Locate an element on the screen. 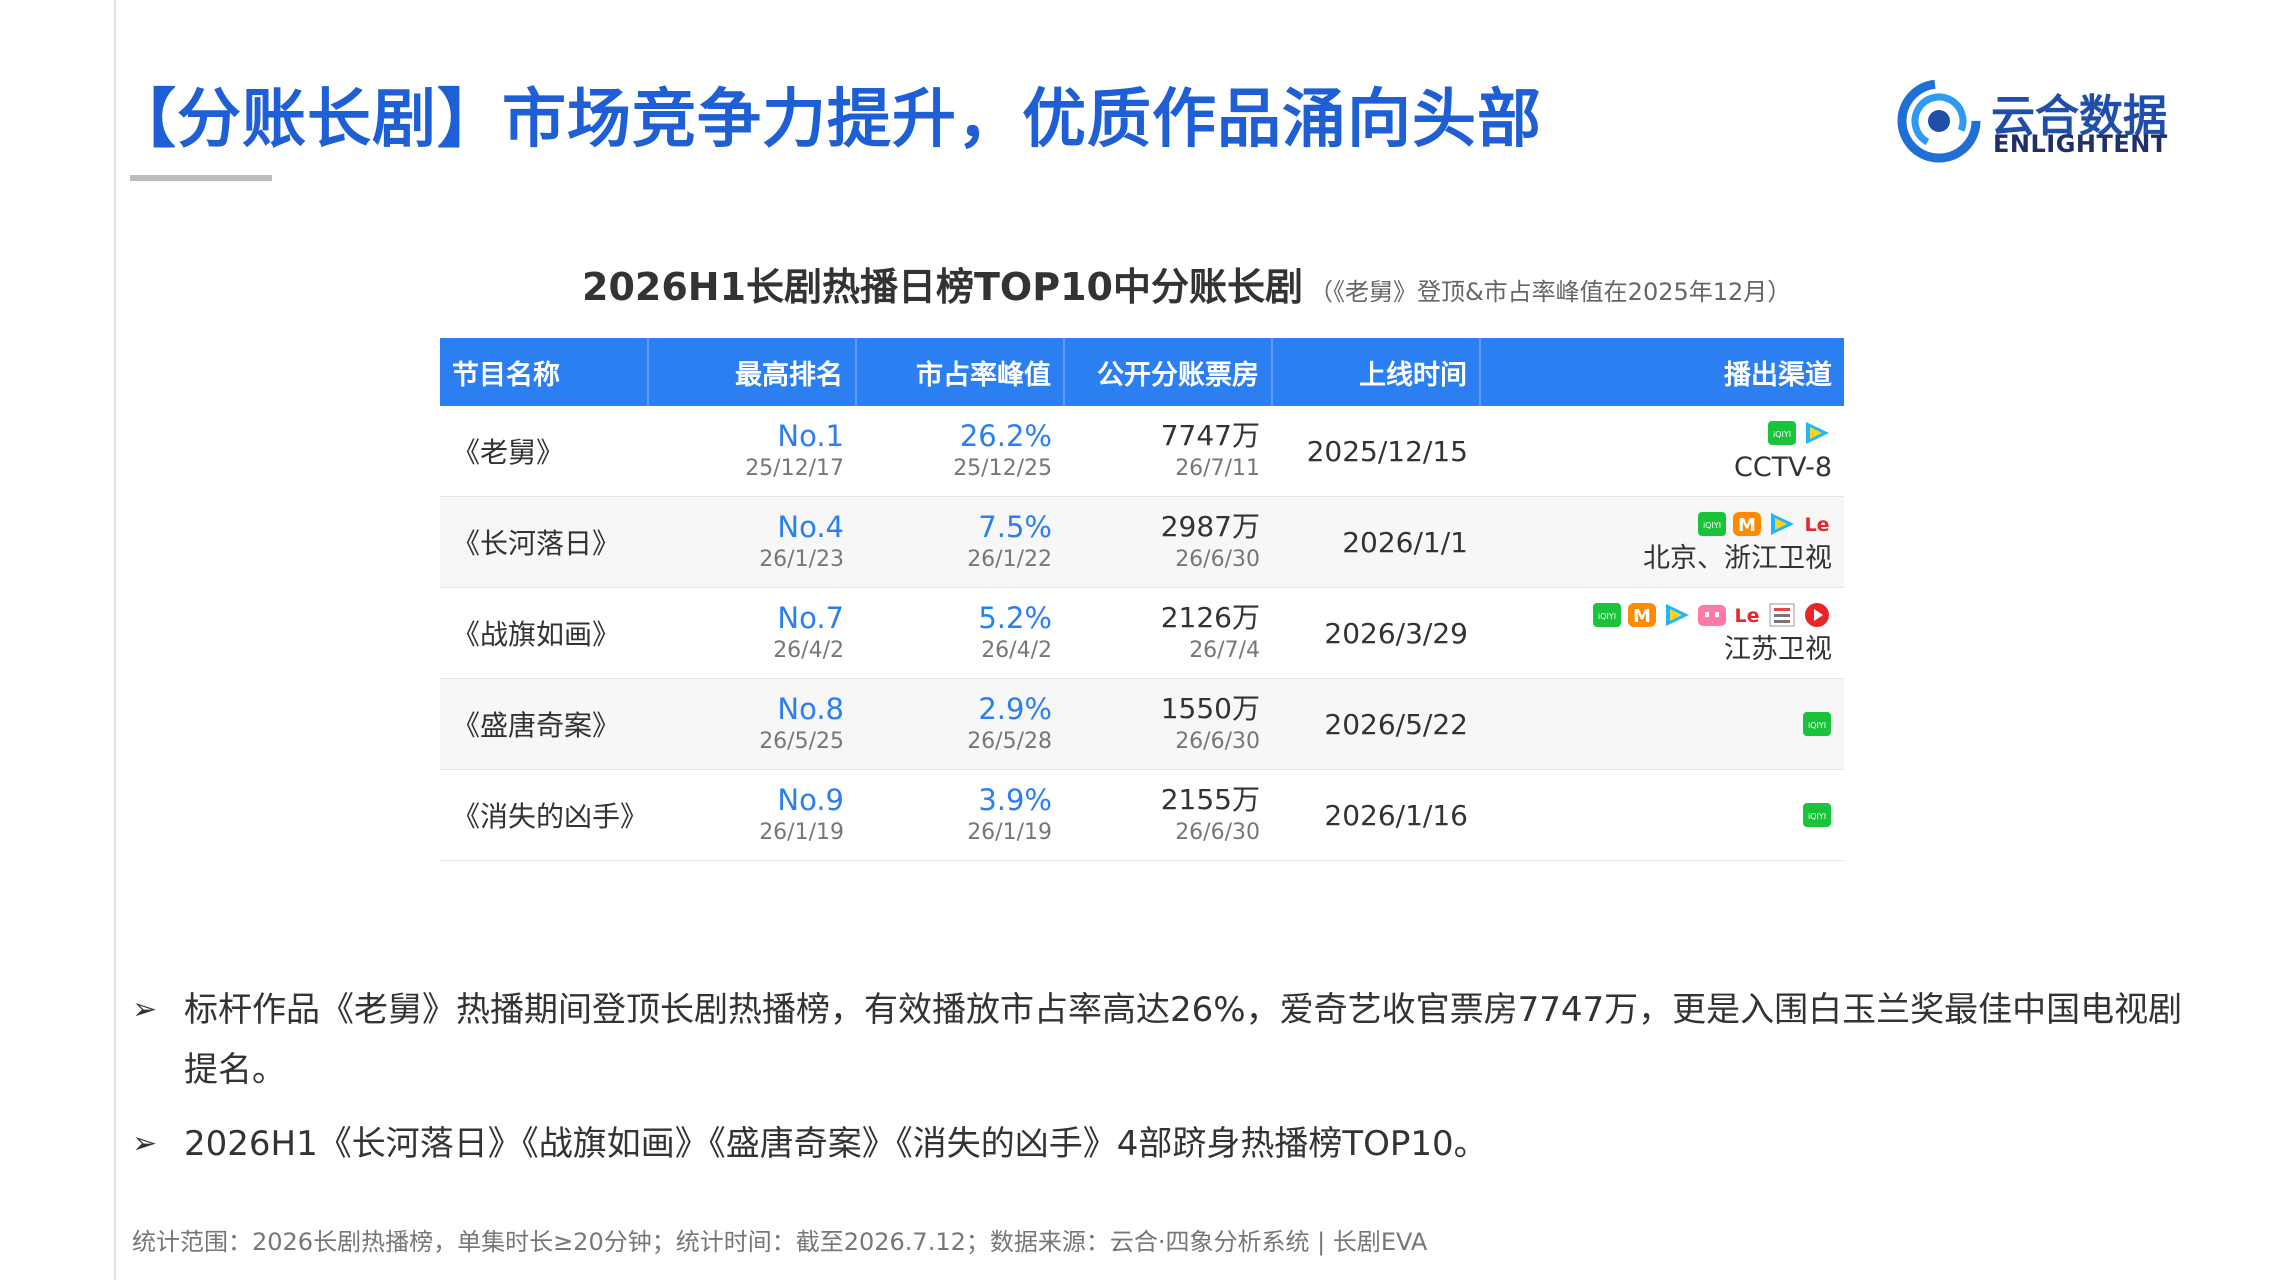 This screenshot has height=1280, width=2276. box-office: 7747万 is located at coordinates (1210, 435).